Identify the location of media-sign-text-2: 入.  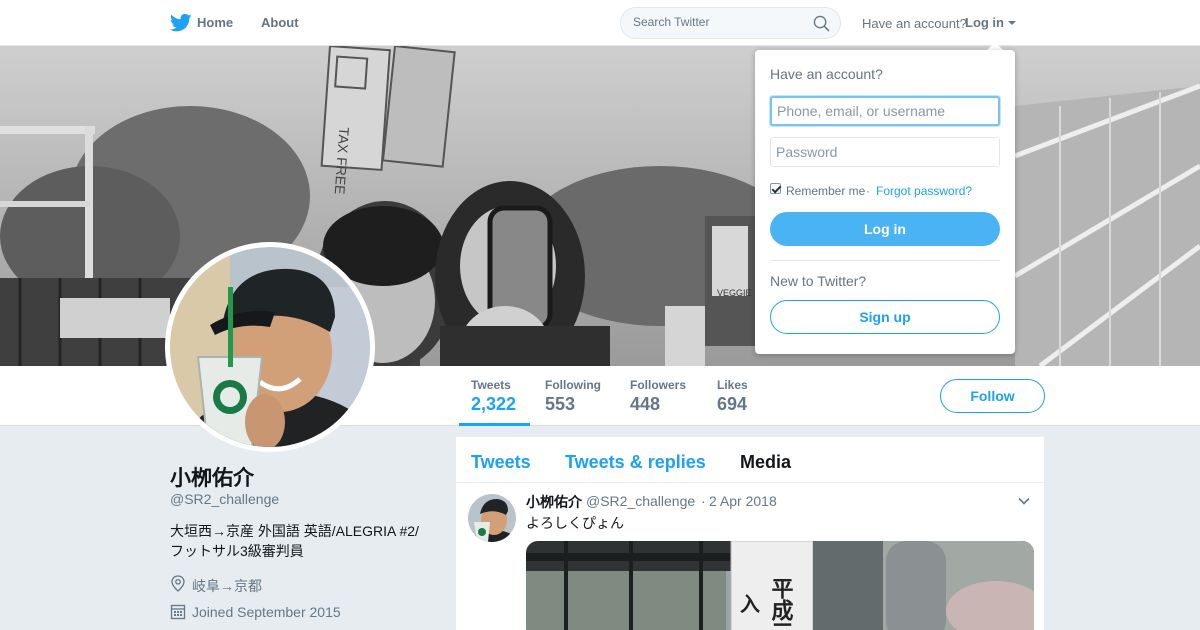
(750, 604).